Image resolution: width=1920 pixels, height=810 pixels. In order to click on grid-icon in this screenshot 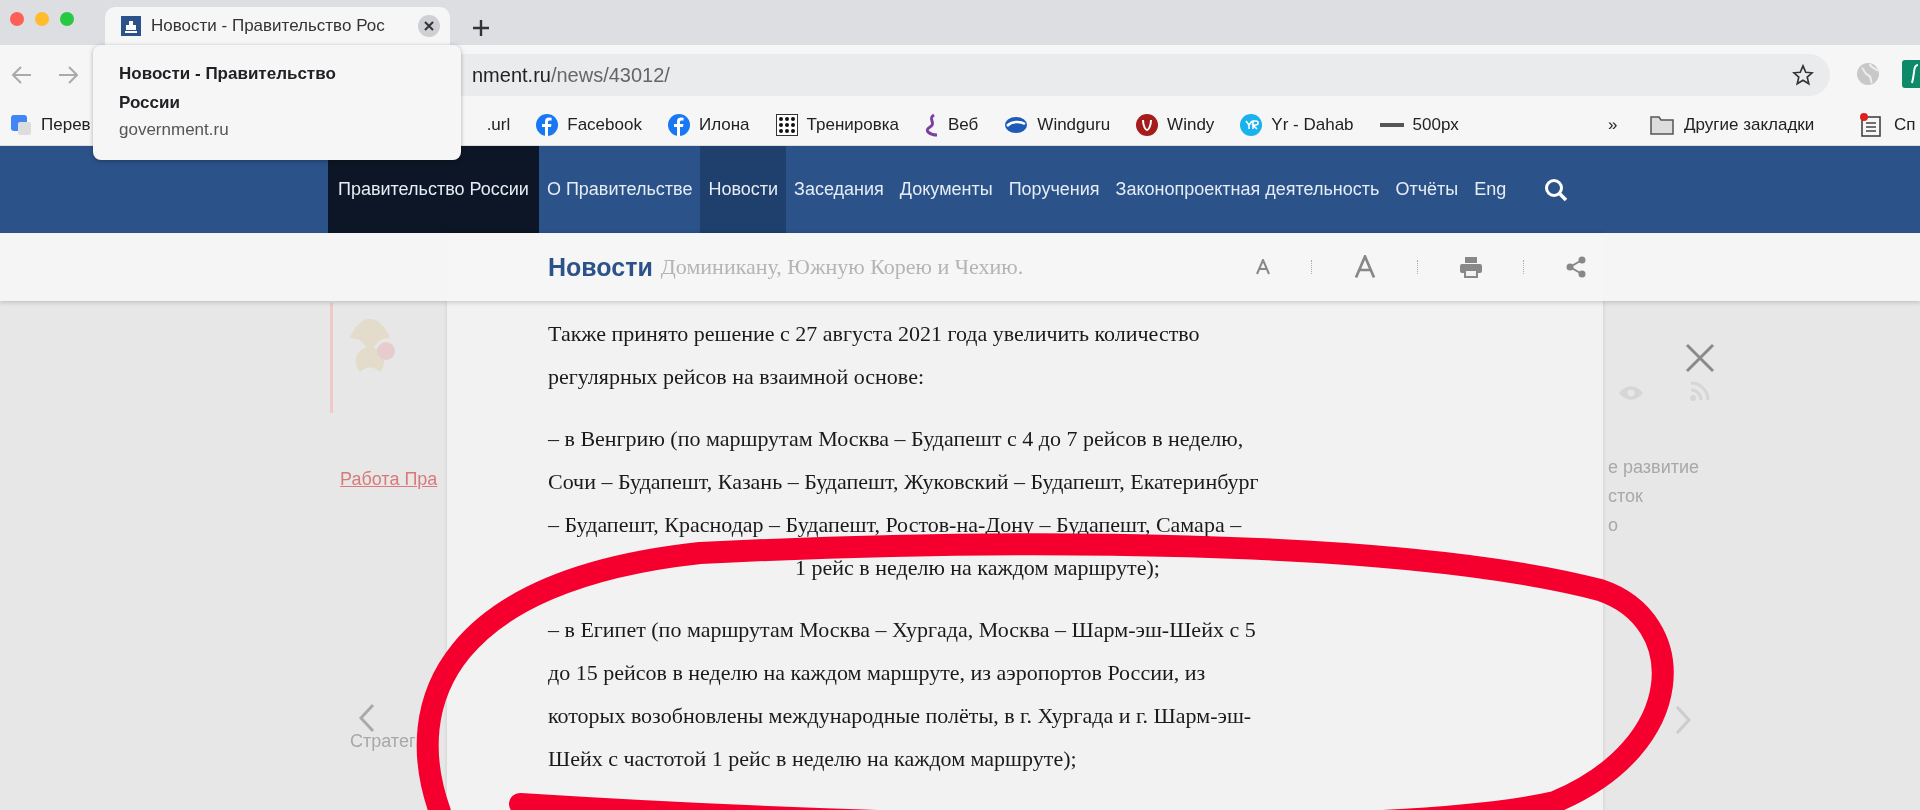, I will do `click(786, 125)`.